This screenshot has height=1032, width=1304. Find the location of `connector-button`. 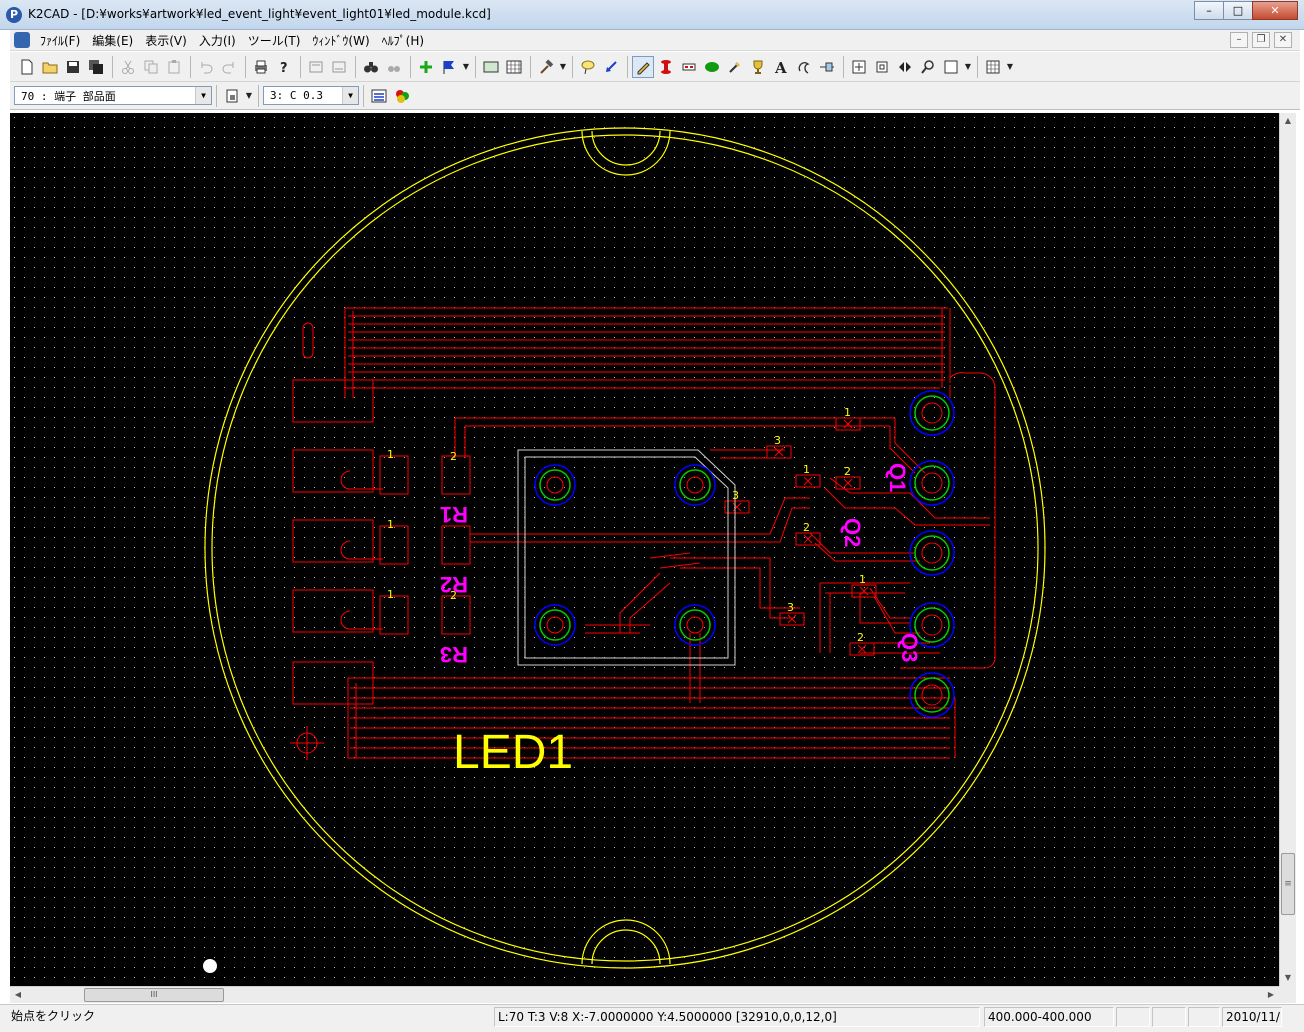

connector-button is located at coordinates (827, 67).